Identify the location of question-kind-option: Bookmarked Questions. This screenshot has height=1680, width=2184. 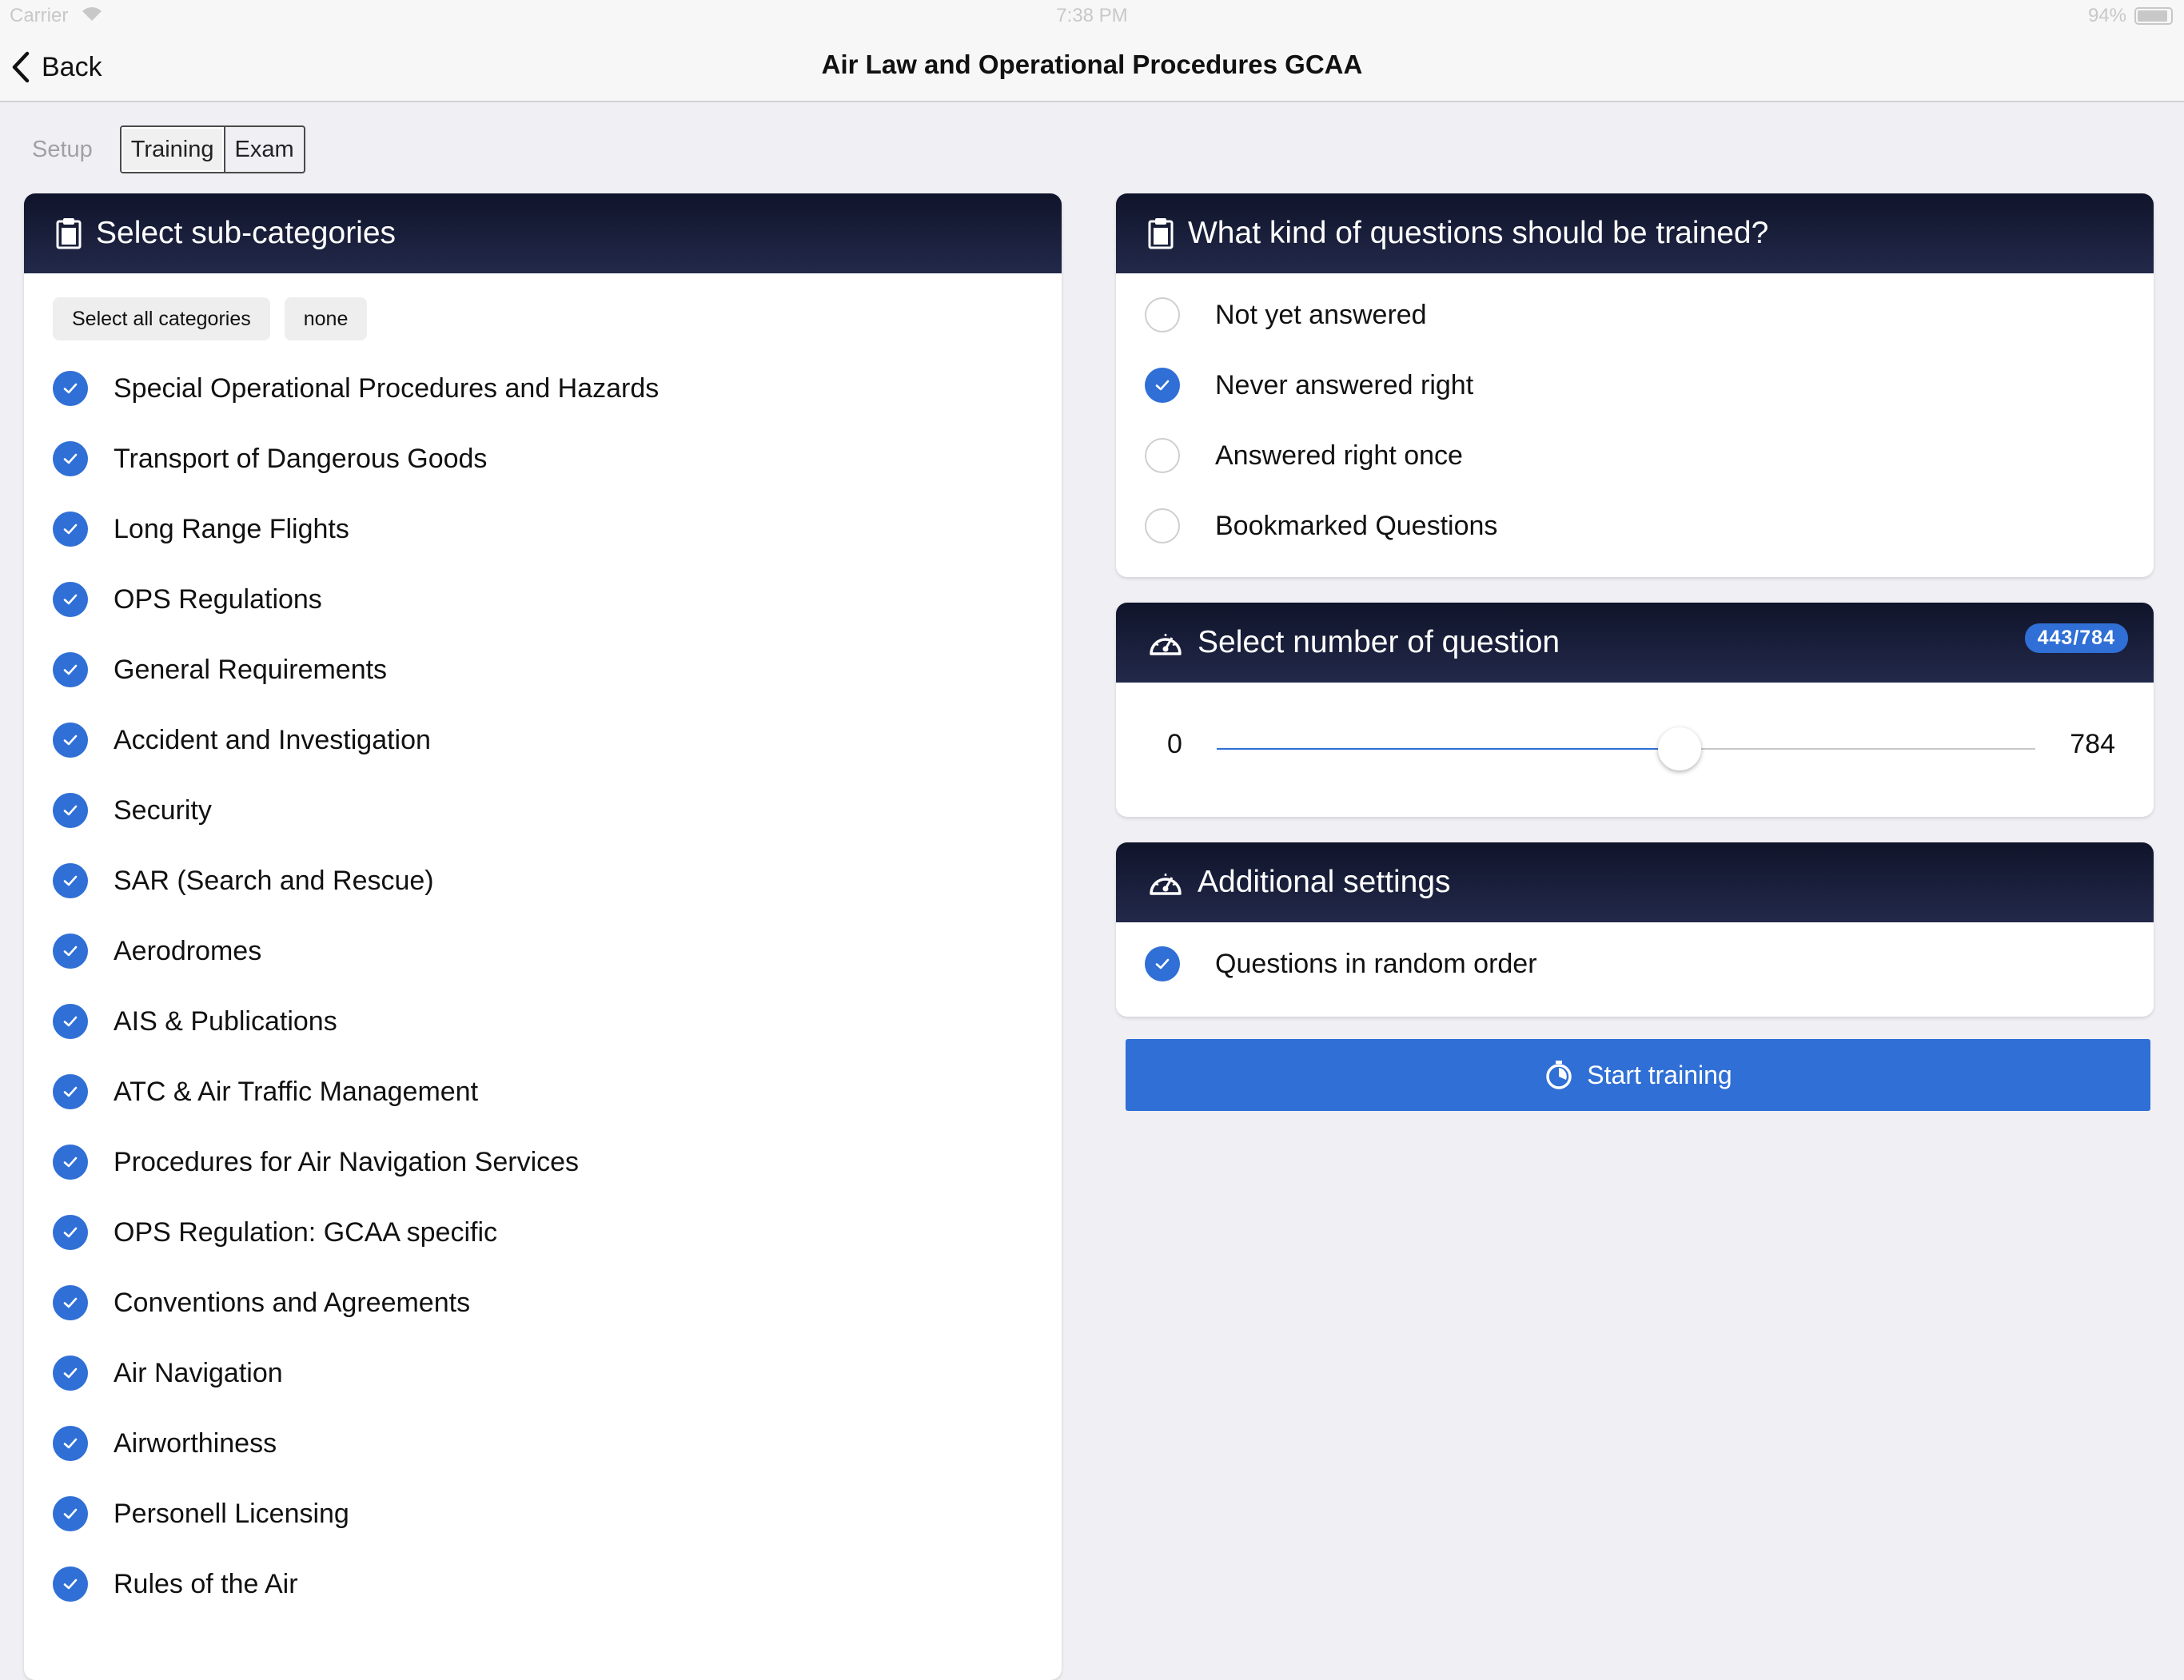
(1635, 526).